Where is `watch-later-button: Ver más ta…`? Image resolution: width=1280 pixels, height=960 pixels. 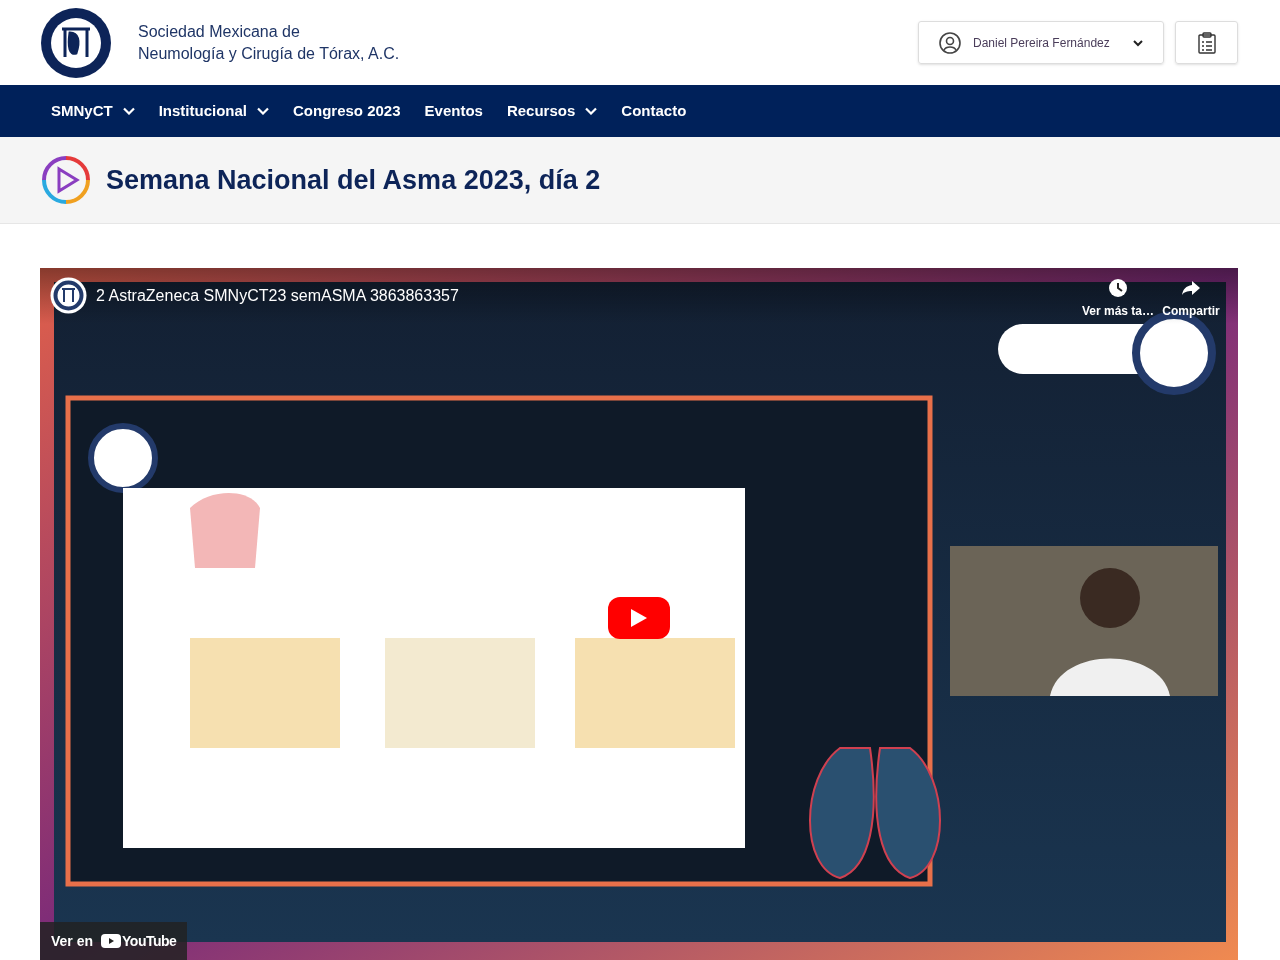 watch-later-button: Ver más ta… is located at coordinates (1117, 299).